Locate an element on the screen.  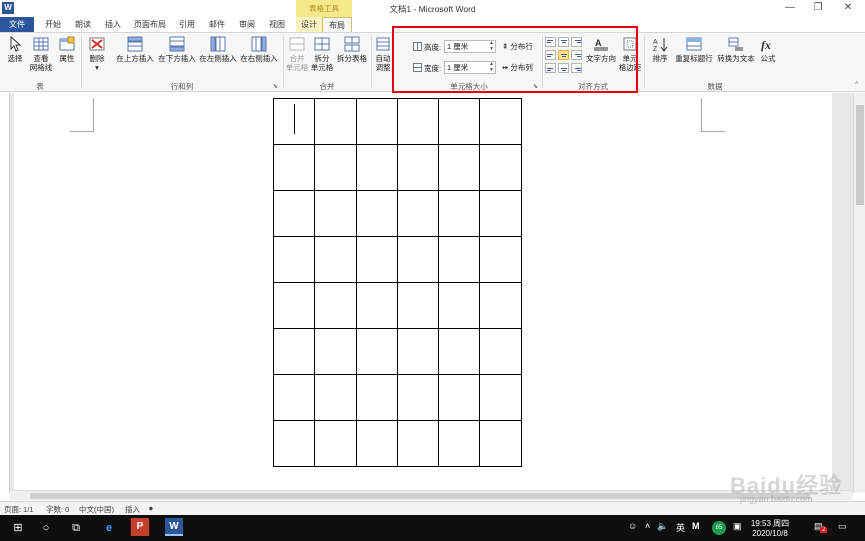
align-top-center-button is located at coordinates (563, 42).